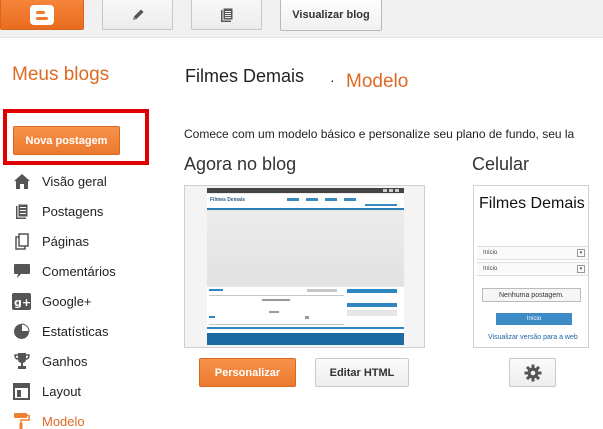 Image resolution: width=603 pixels, height=429 pixels. What do you see at coordinates (79, 271) in the screenshot?
I see `sidebar-item-label: Comentários` at bounding box center [79, 271].